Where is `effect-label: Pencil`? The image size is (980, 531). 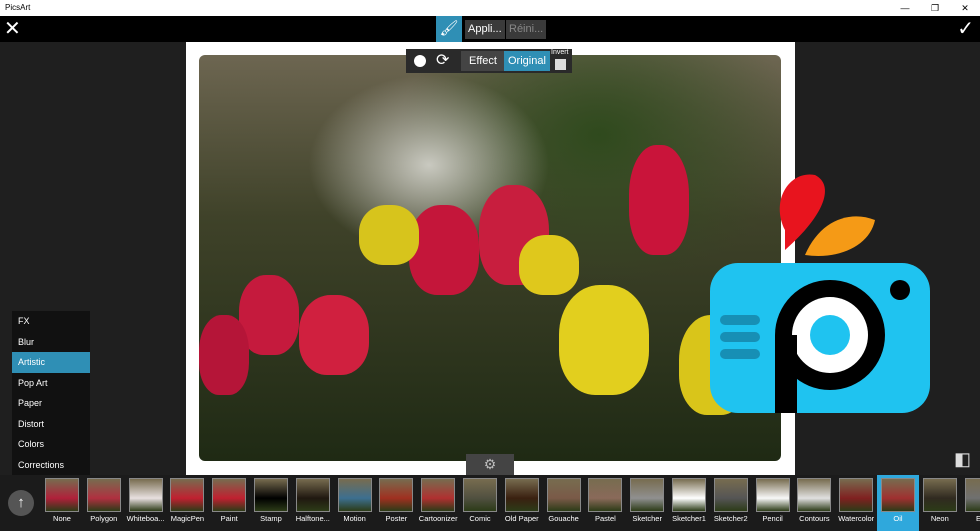 effect-label: Pencil is located at coordinates (772, 518).